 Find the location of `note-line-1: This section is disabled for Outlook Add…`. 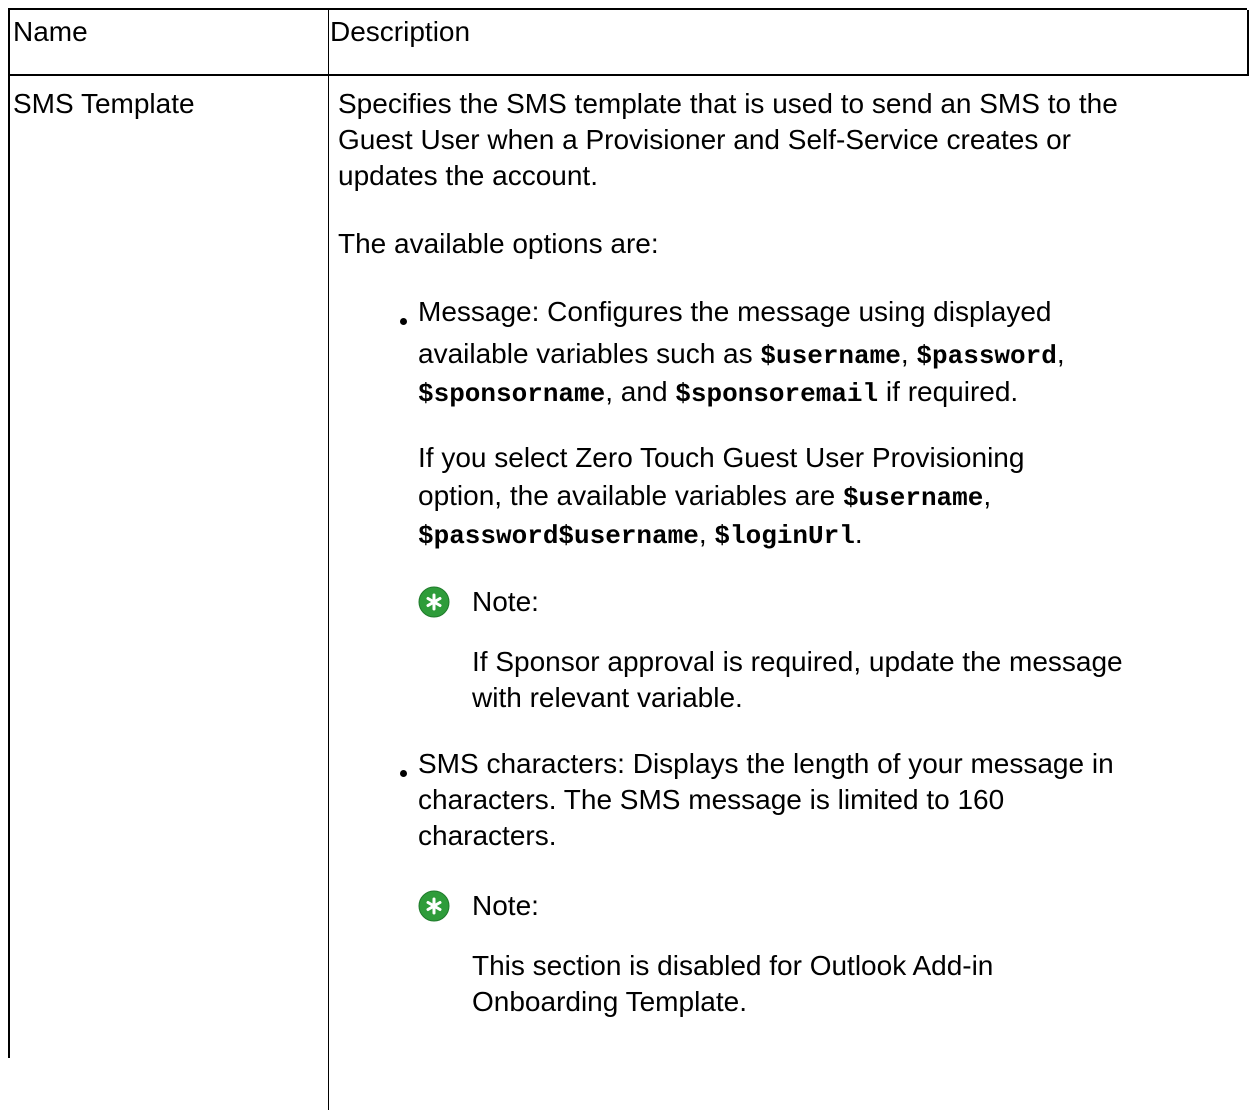

note-line-1: This section is disabled for Outlook Add… is located at coordinates (733, 965).